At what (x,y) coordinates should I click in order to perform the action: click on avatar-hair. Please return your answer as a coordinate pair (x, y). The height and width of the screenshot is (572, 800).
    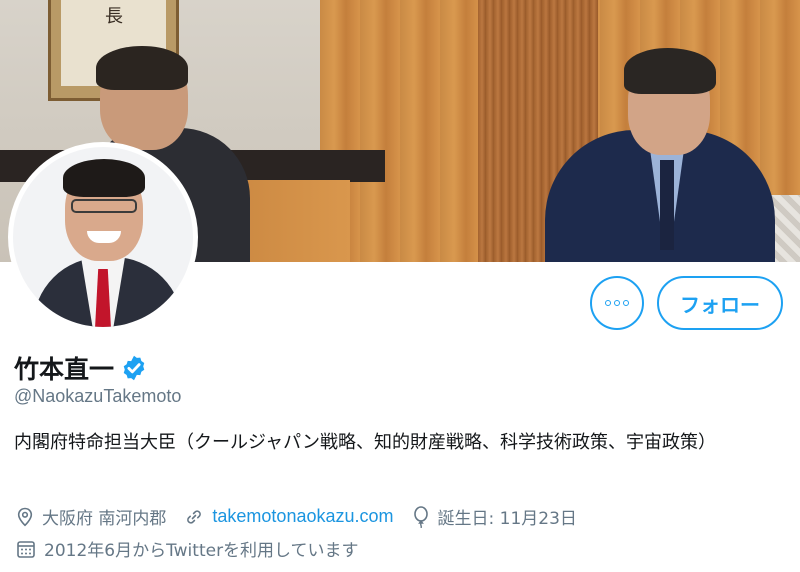
    Looking at the image, I should click on (104, 178).